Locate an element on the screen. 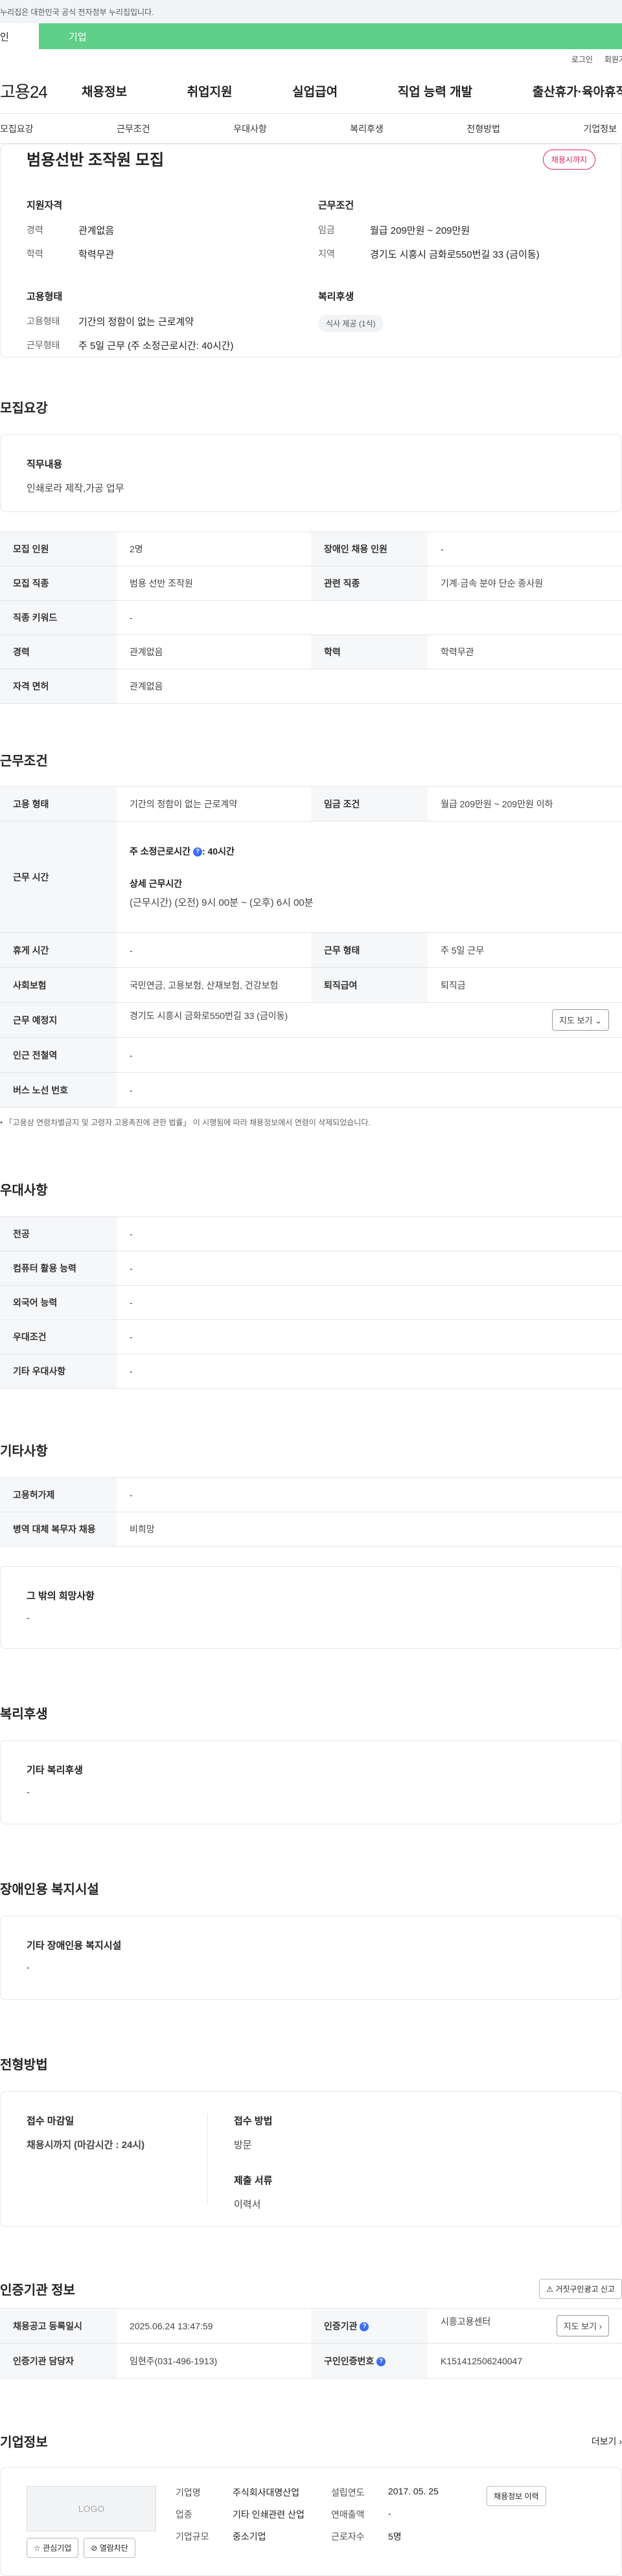 This screenshot has height=2576, width=622. process-heading: 전형방법 is located at coordinates (24, 2065).